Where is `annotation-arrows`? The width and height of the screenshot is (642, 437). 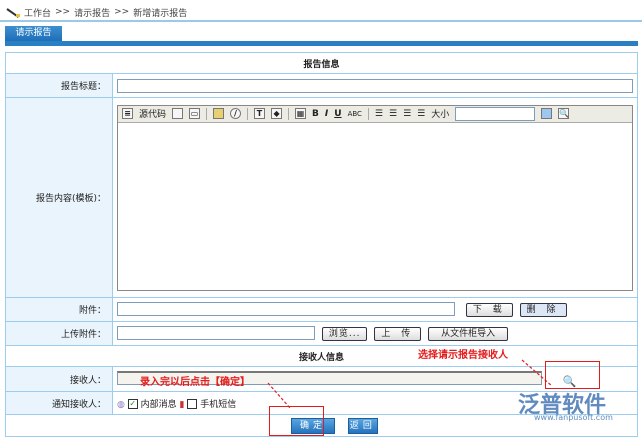 annotation-arrows is located at coordinates (410, 384).